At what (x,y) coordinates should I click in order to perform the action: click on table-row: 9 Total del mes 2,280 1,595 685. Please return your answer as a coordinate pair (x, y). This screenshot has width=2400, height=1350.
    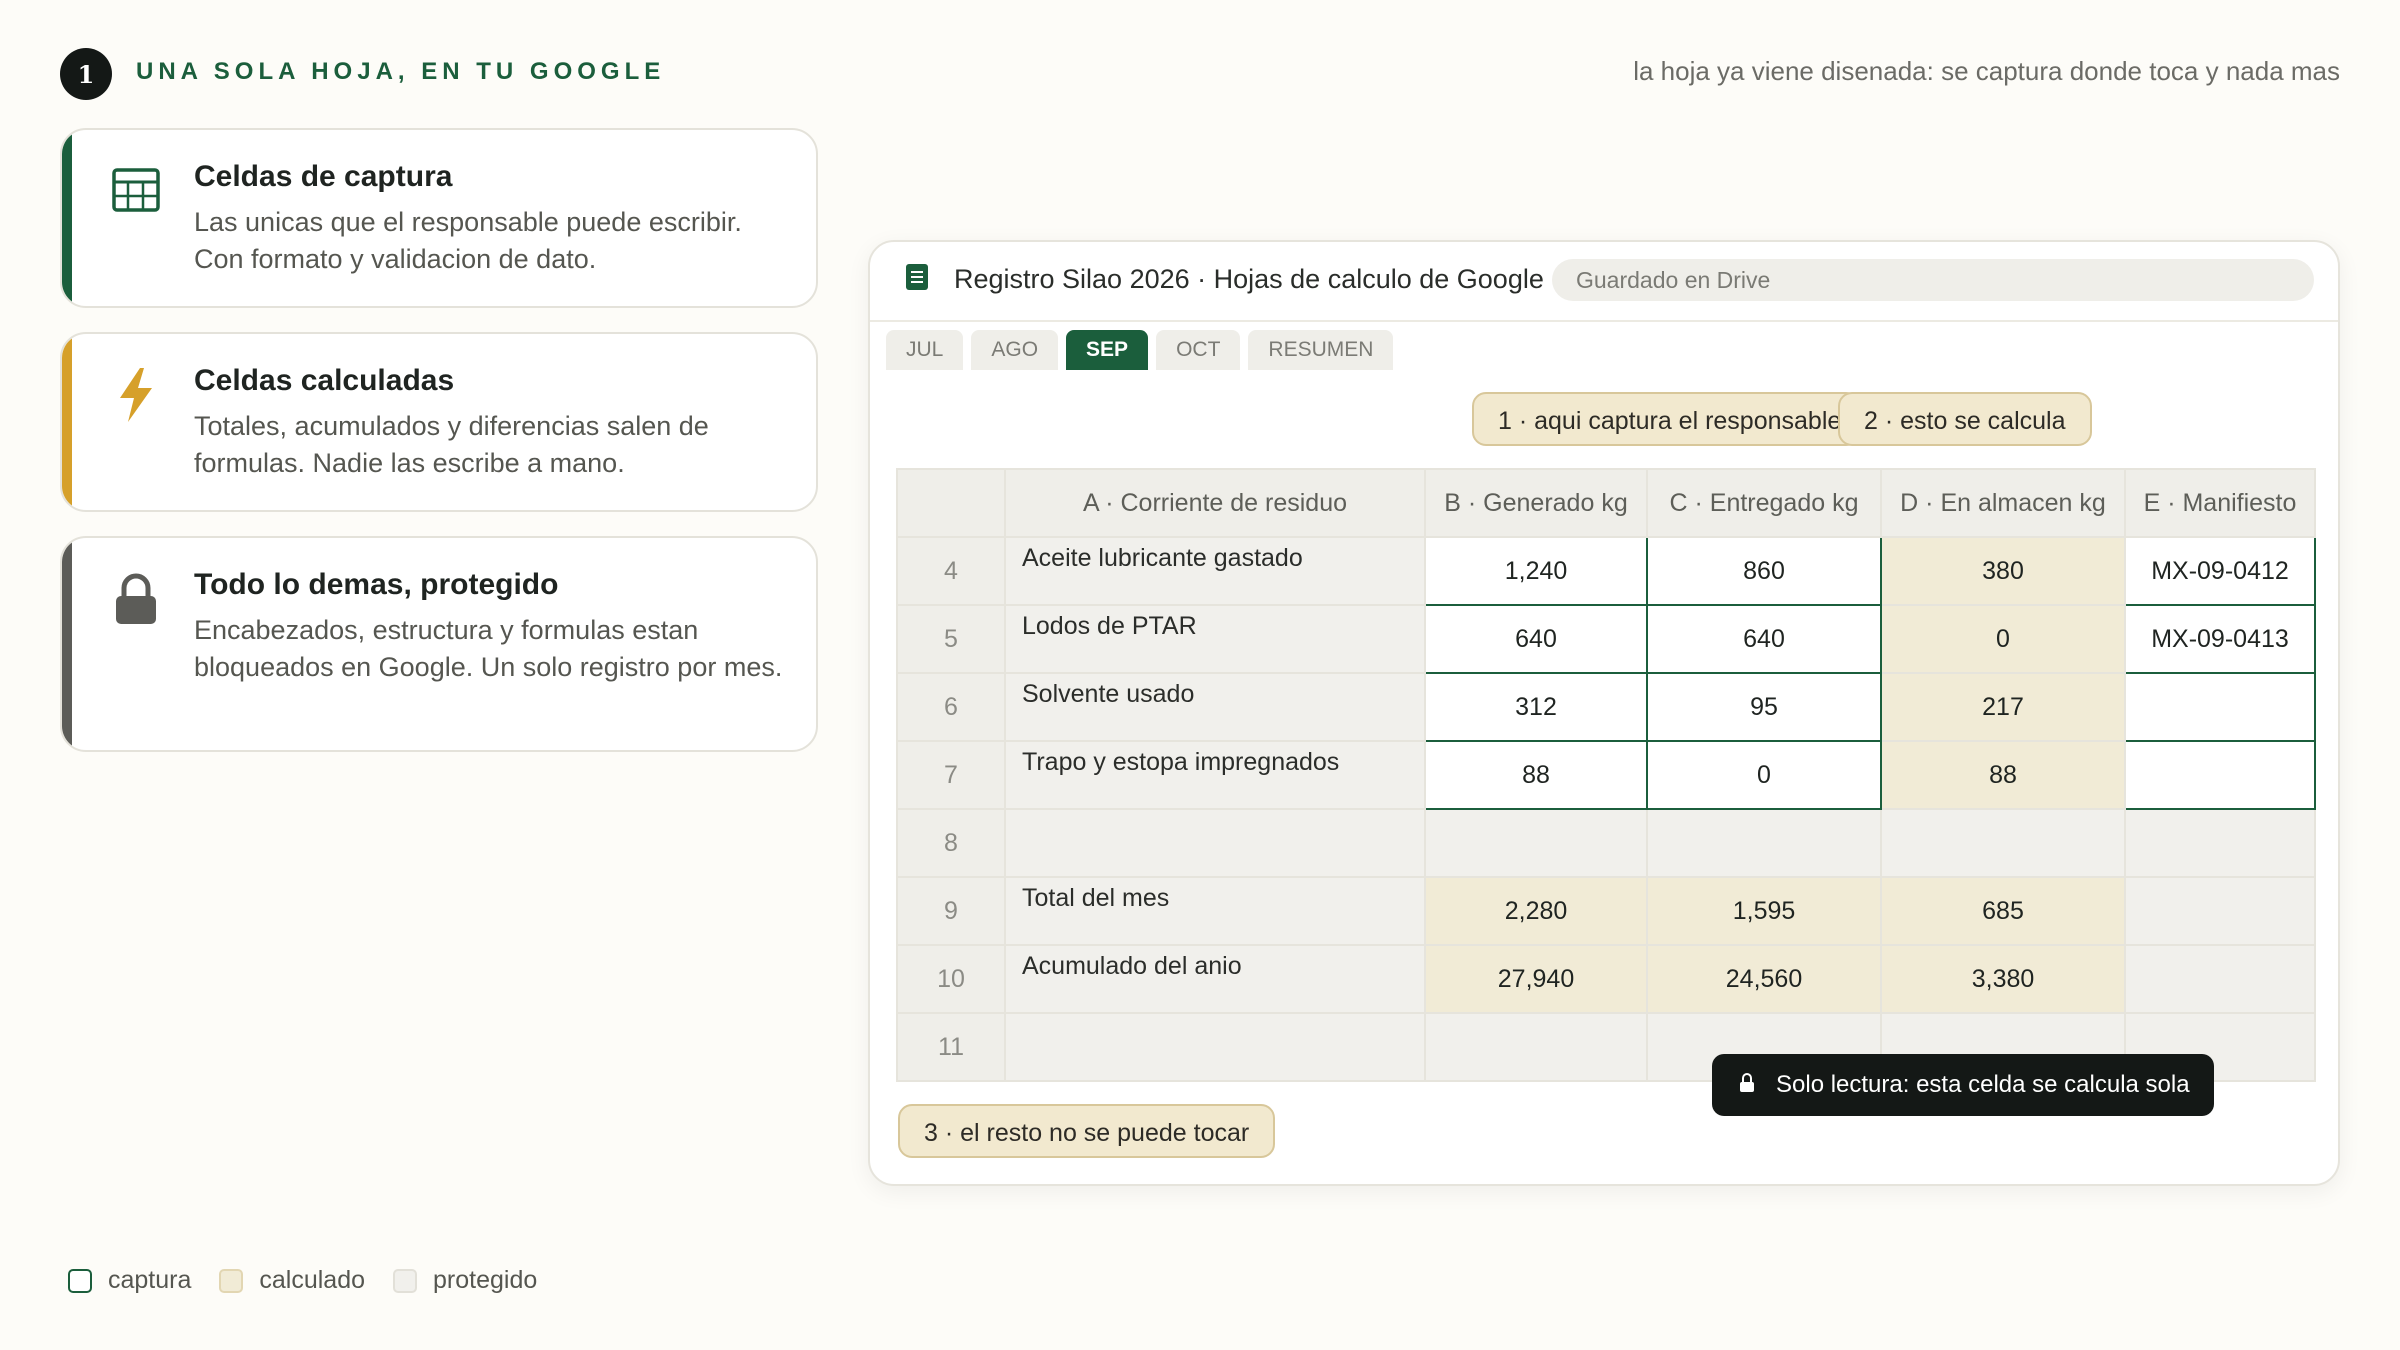
    Looking at the image, I should click on (1606, 911).